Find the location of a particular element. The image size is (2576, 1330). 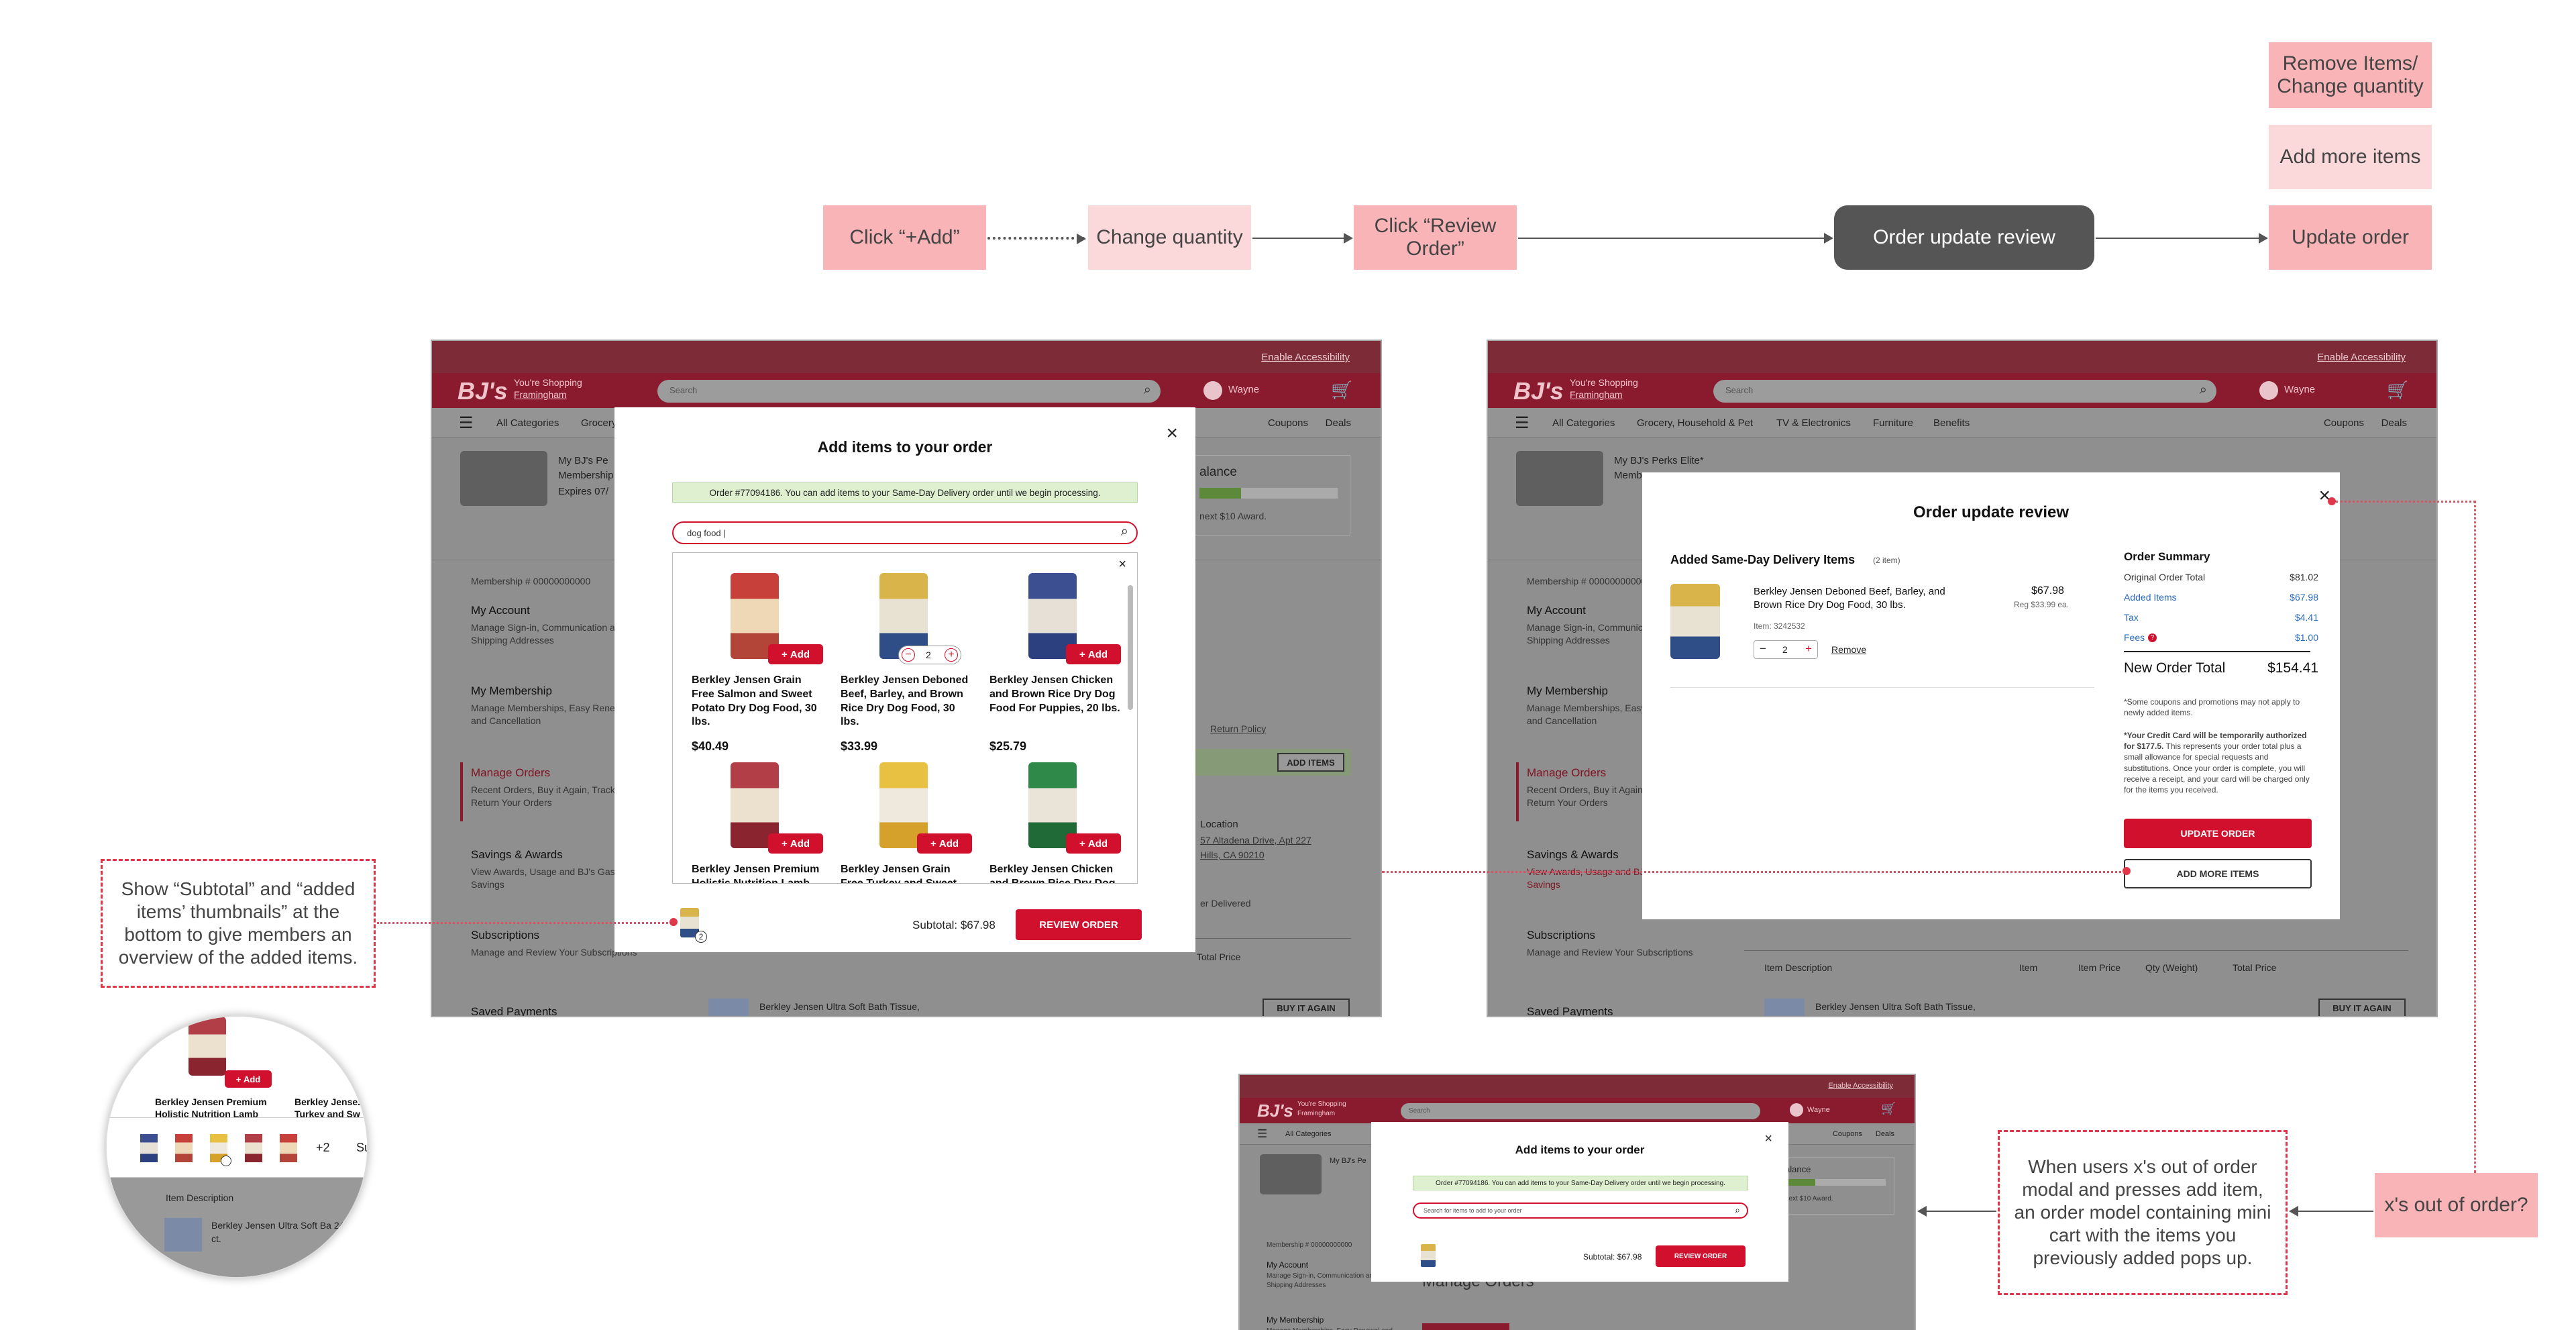

zoom-add-button: + Add is located at coordinates (248, 1079).